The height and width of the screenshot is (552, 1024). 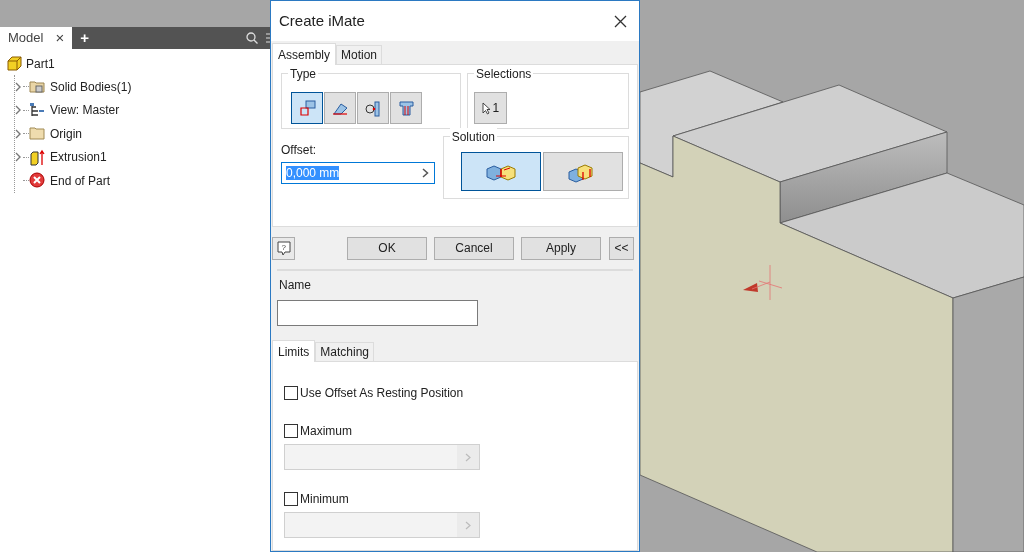 I want to click on selection-button: 1, so click(x=490, y=108).